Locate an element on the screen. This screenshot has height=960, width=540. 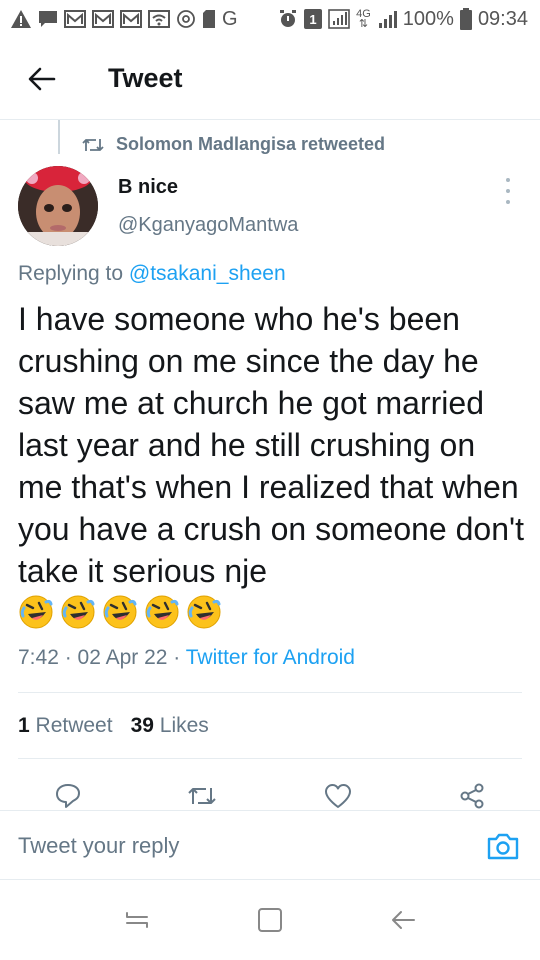
like-count: 39 is located at coordinates (142, 725).